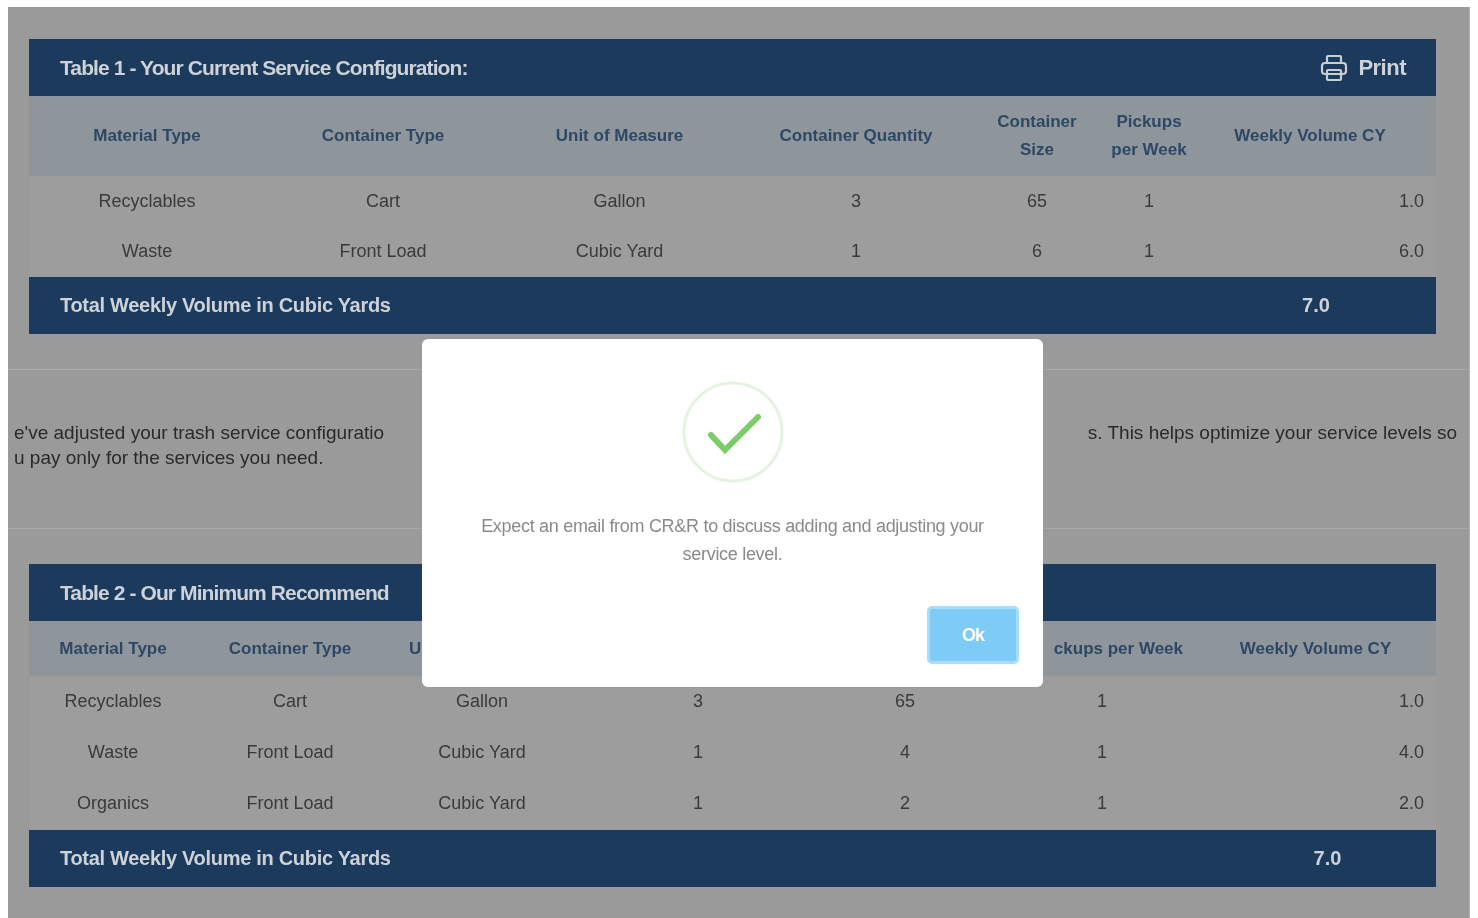  Describe the element at coordinates (1411, 752) in the screenshot. I see `table-cell-text: 4.0` at that location.